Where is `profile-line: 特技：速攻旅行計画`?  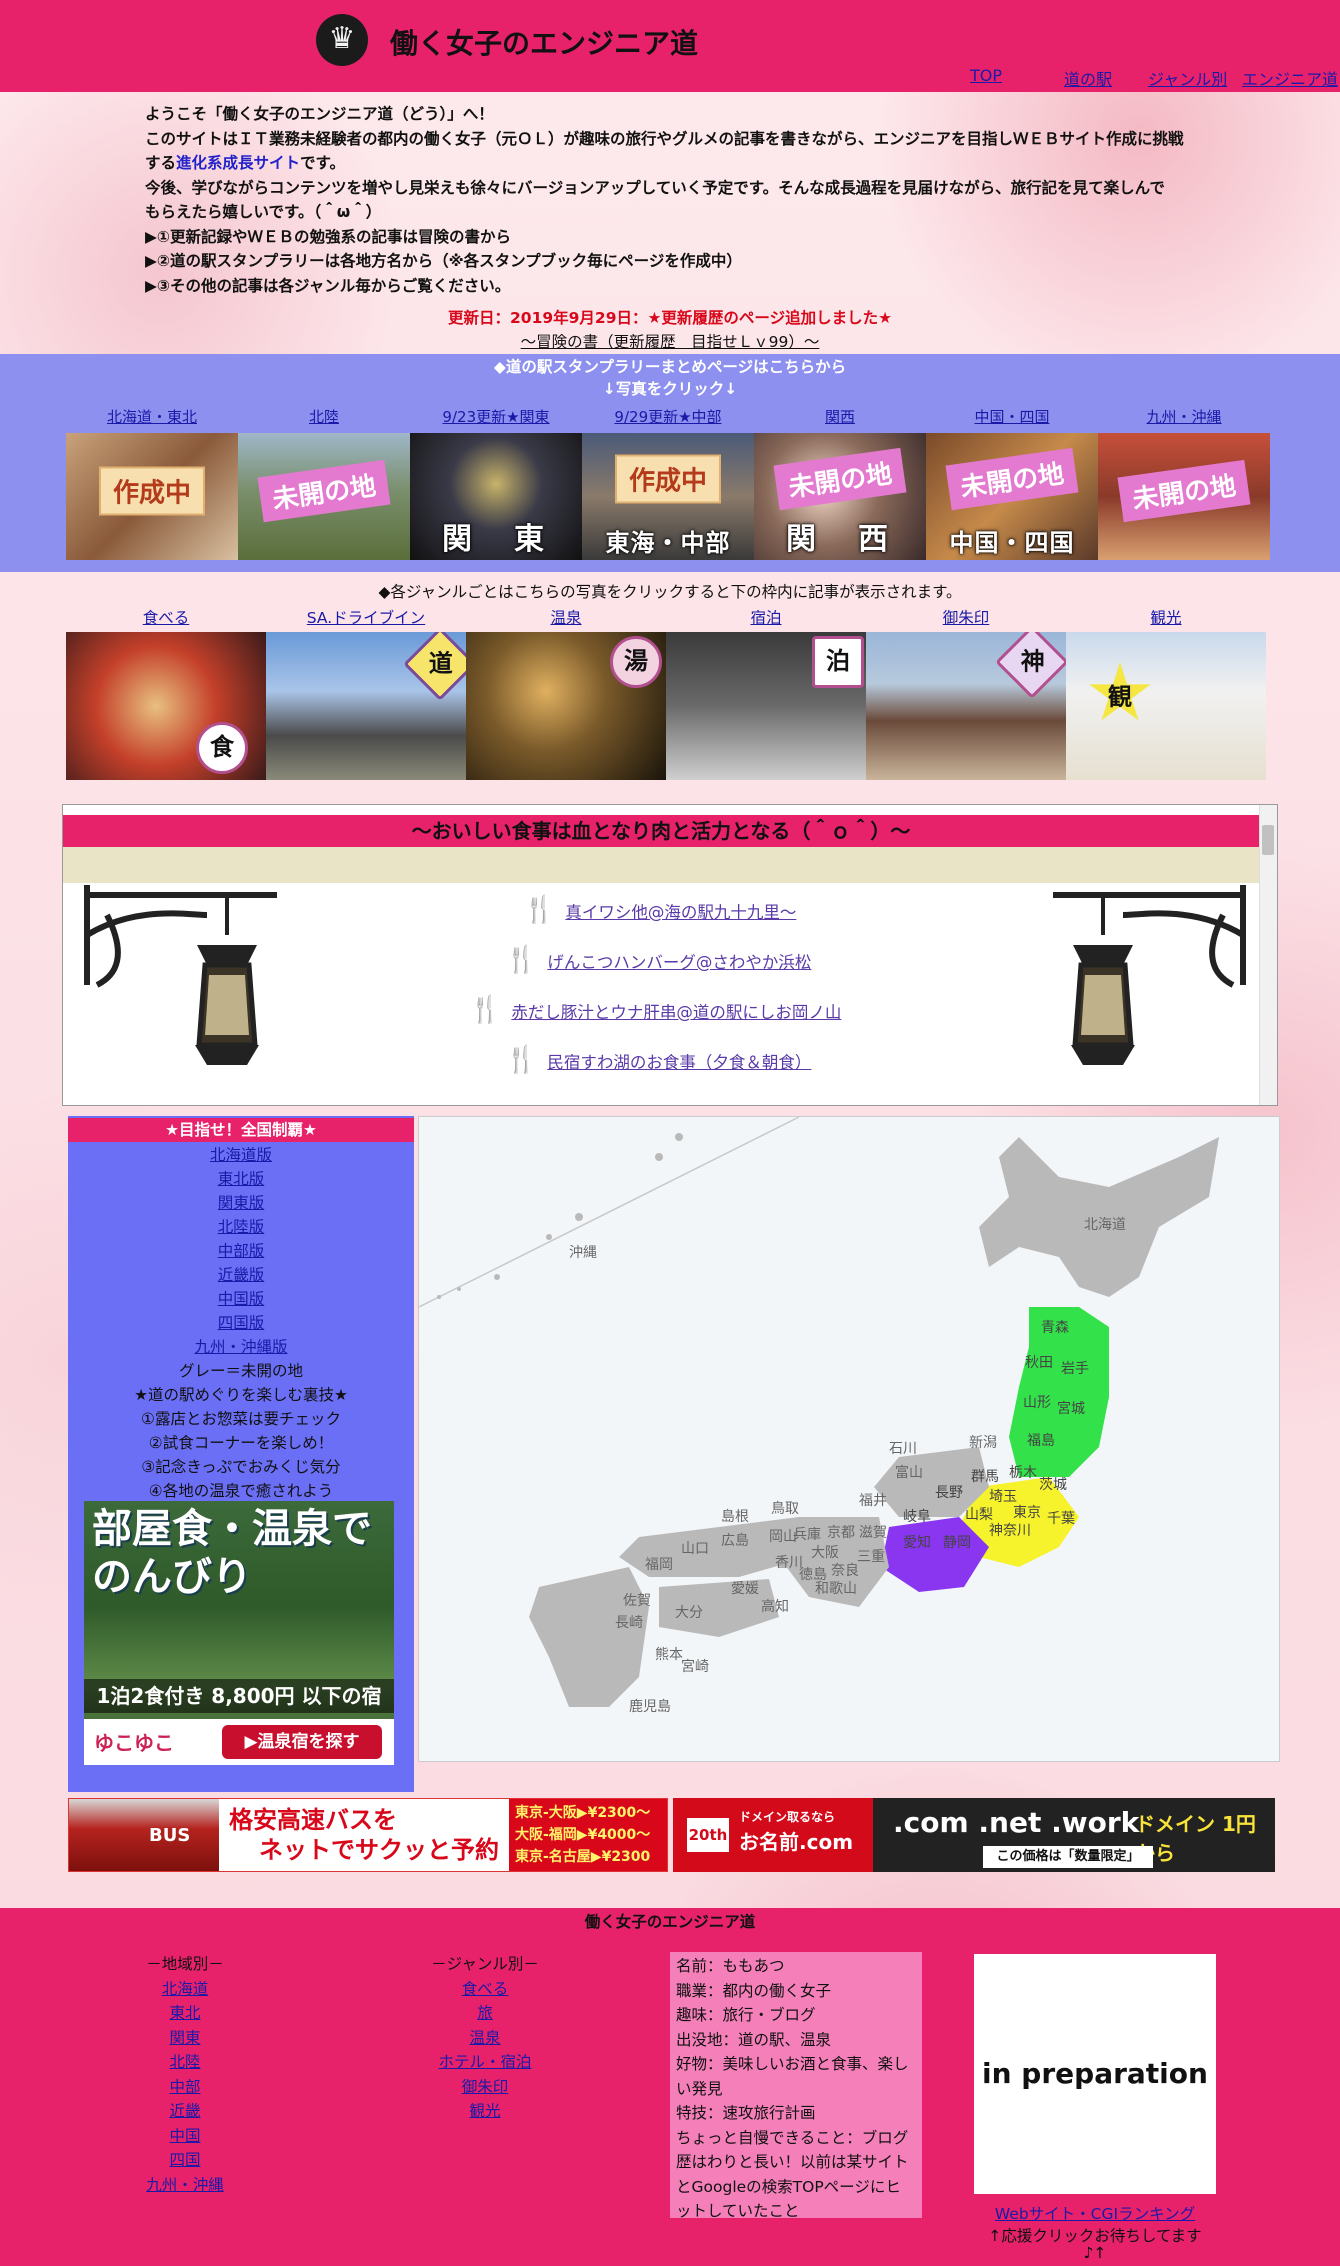
profile-line: 特技：速攻旅行計画 is located at coordinates (746, 2113).